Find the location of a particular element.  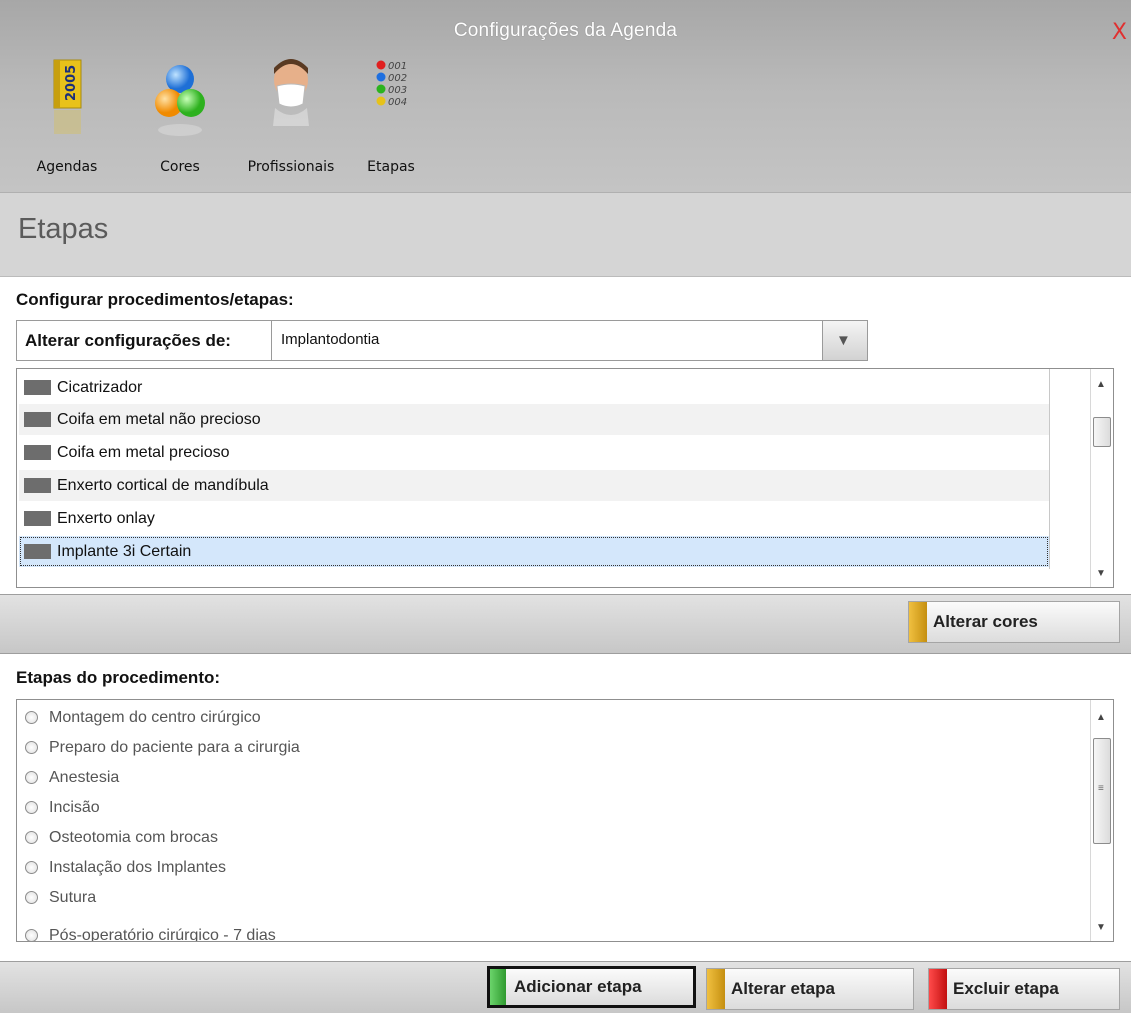

colors-toolbar: Alterar cores is located at coordinates (565, 624).